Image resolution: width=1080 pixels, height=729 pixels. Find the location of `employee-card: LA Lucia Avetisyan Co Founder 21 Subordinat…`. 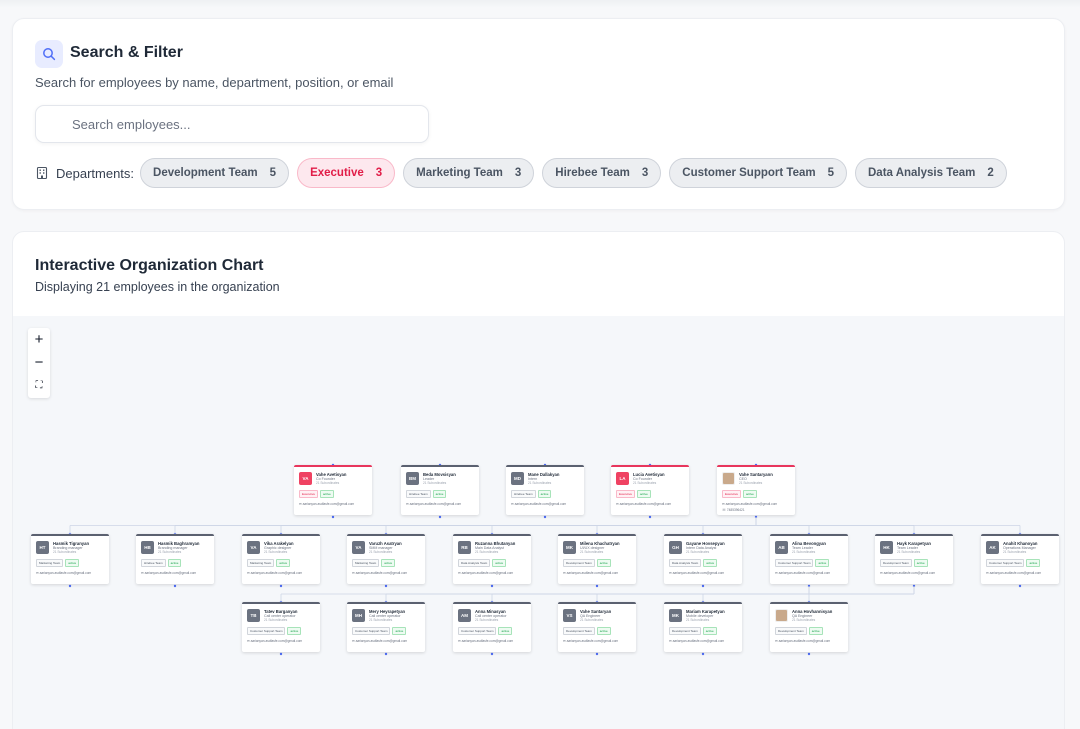

employee-card: LA Lucia Avetisyan Co Founder 21 Subordinat… is located at coordinates (650, 490).